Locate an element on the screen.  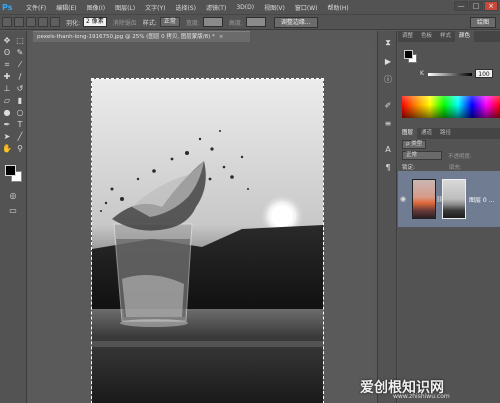
layer-mask-thumbnail is located at coordinates (454, 199).